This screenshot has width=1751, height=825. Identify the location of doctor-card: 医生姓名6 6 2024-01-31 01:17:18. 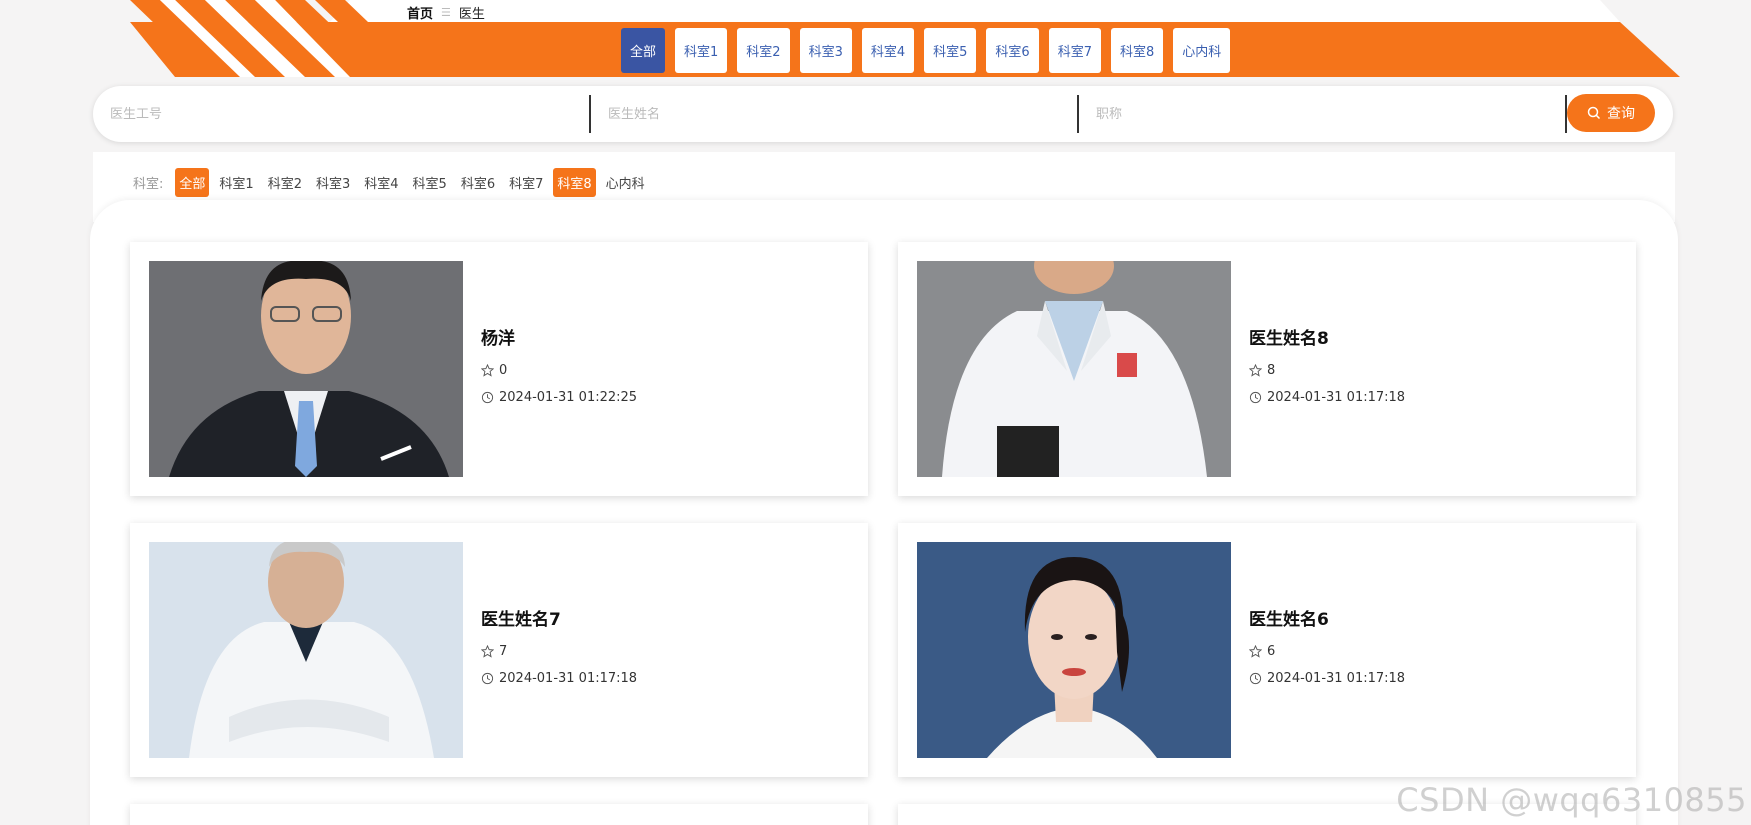
(1267, 650).